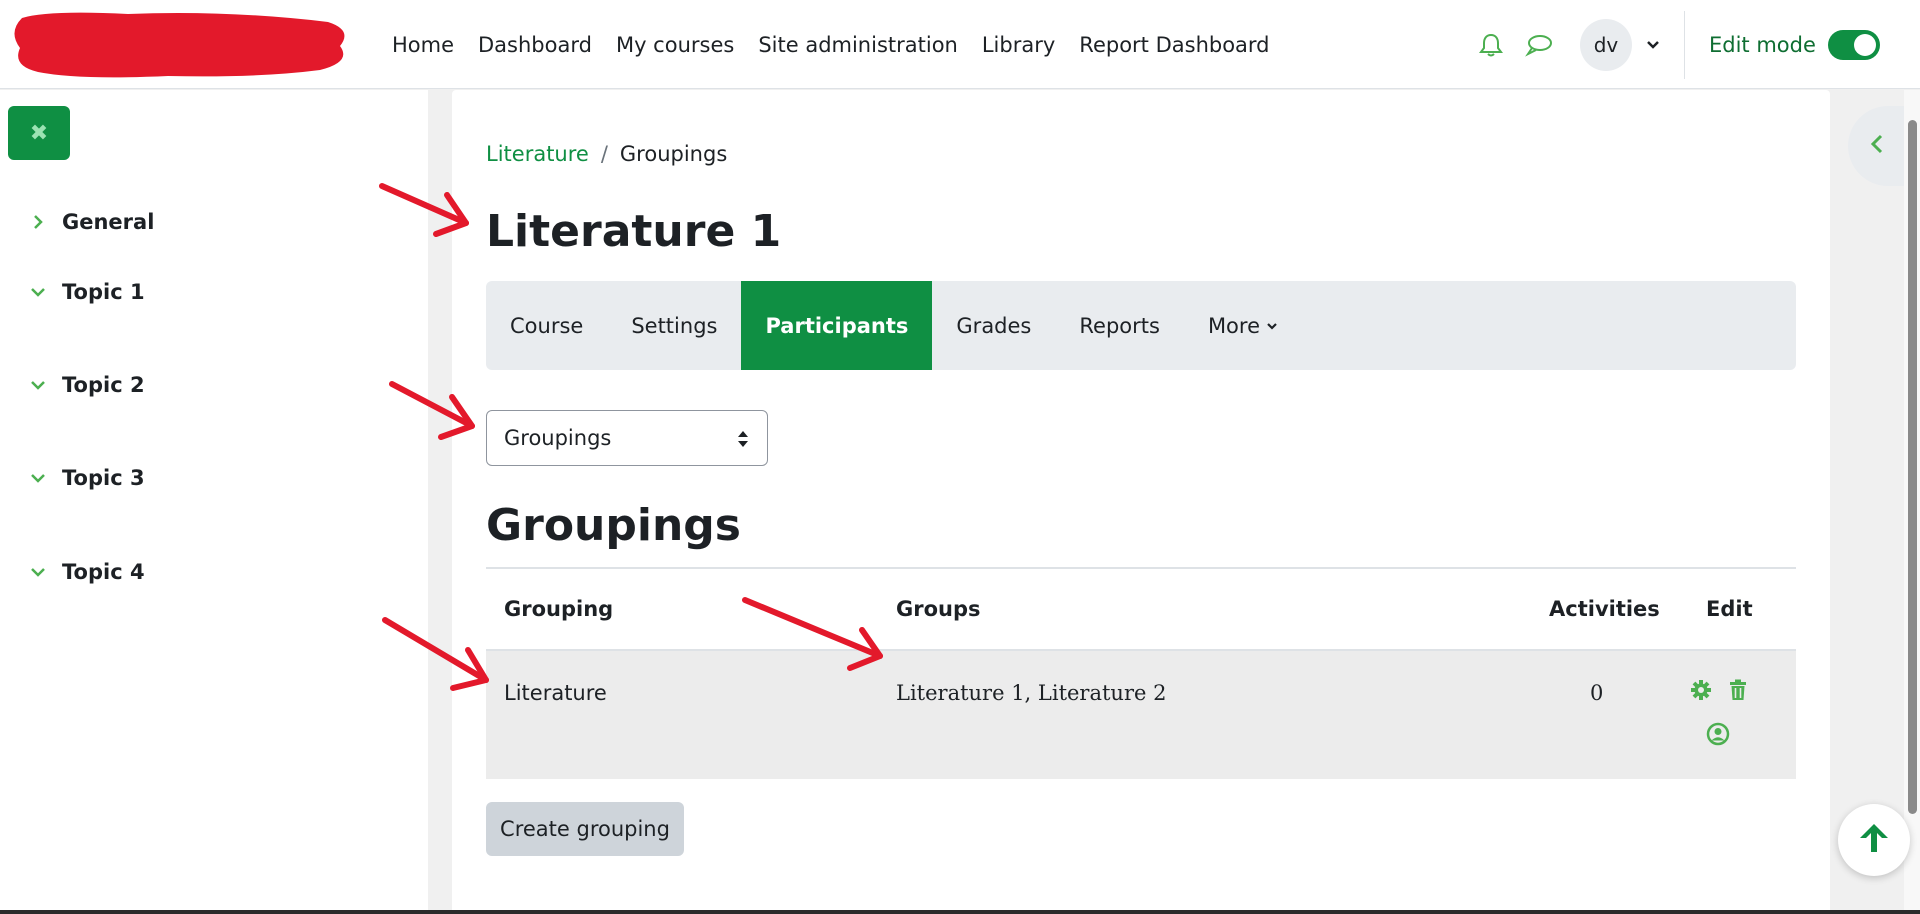  Describe the element at coordinates (938, 609) in the screenshot. I see `column-header-groups: Groups` at that location.